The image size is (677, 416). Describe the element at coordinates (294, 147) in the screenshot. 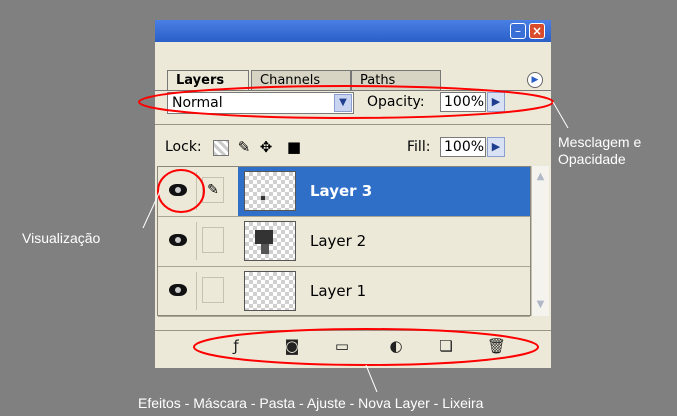

I see `lock-all-icon: ■` at that location.